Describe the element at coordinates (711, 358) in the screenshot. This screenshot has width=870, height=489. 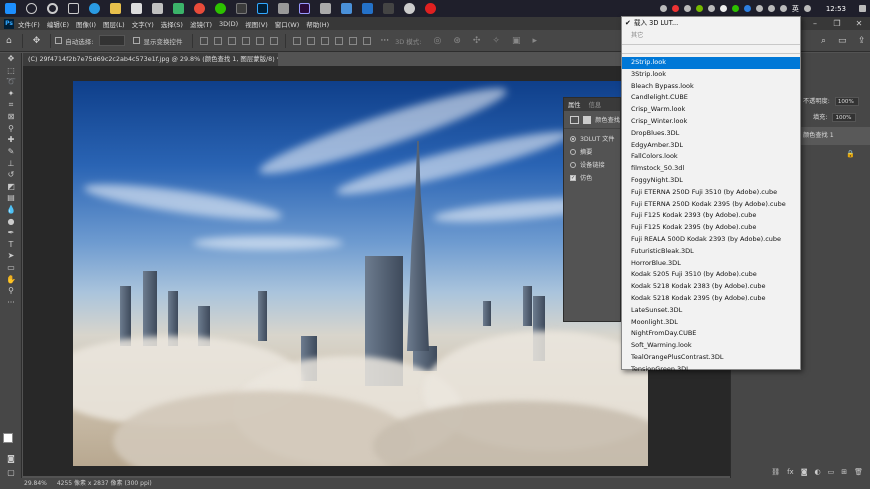
I see `lut-item: TealOrangePlusContrast.3DL` at that location.